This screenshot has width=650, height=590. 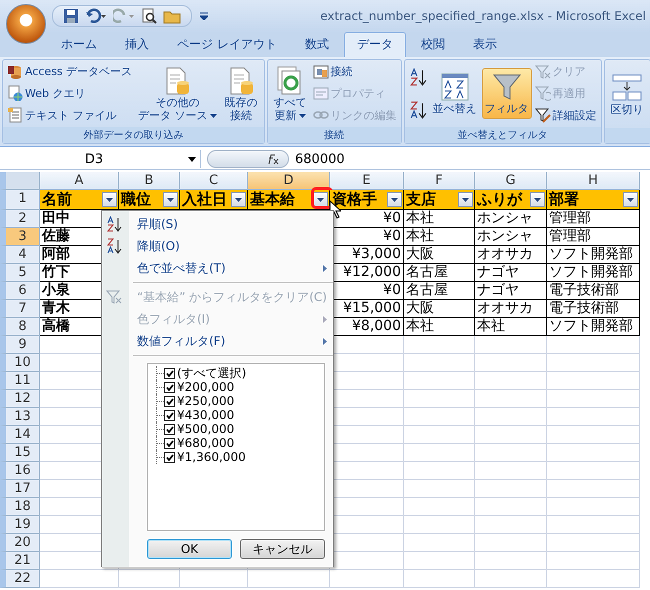 What do you see at coordinates (317, 44) in the screenshot?
I see `ribbon-tab: 数式` at bounding box center [317, 44].